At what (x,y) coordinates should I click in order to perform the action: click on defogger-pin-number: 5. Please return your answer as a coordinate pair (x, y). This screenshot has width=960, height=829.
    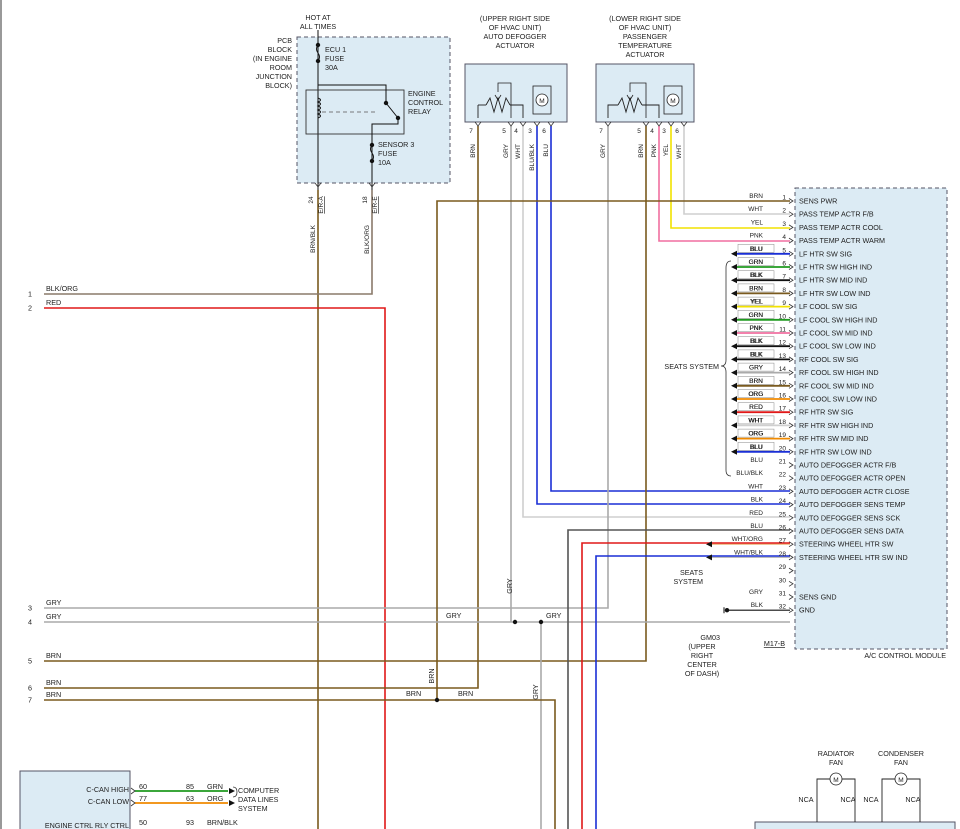
    Looking at the image, I should click on (504, 131).